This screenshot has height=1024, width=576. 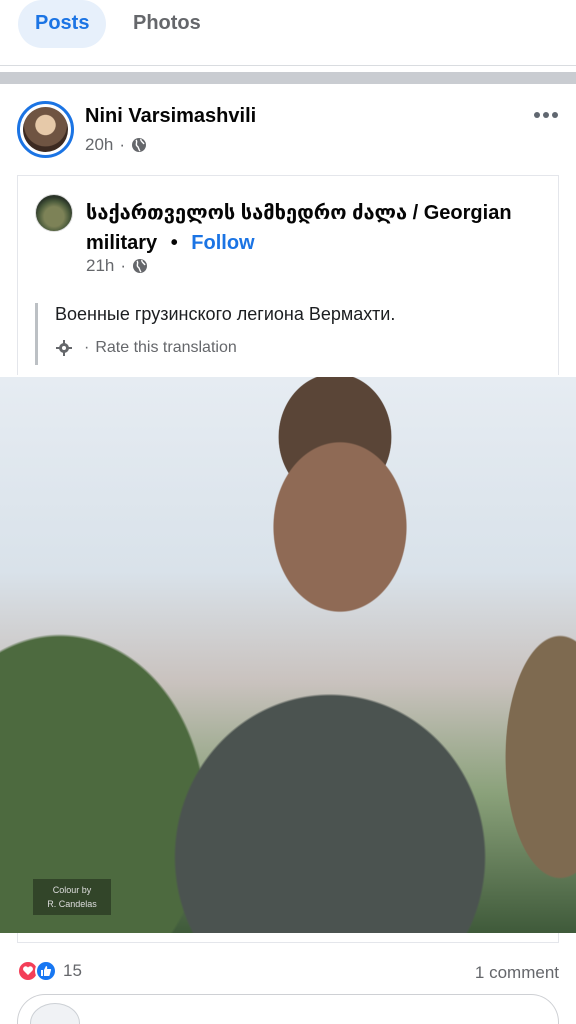 What do you see at coordinates (546, 115) in the screenshot?
I see `more-icon` at bounding box center [546, 115].